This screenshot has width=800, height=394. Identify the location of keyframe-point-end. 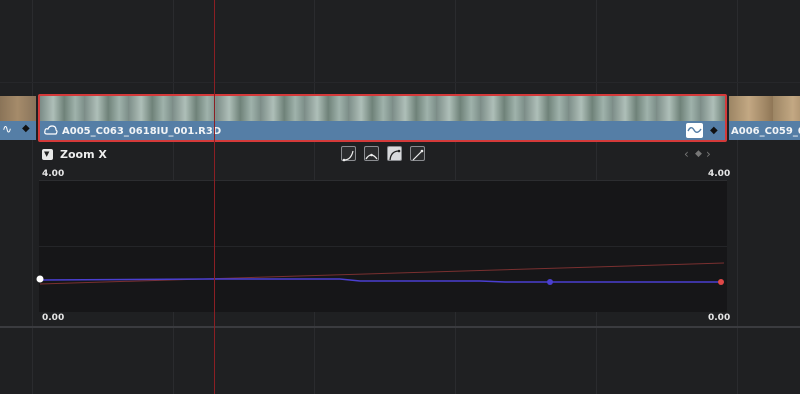
(721, 282).